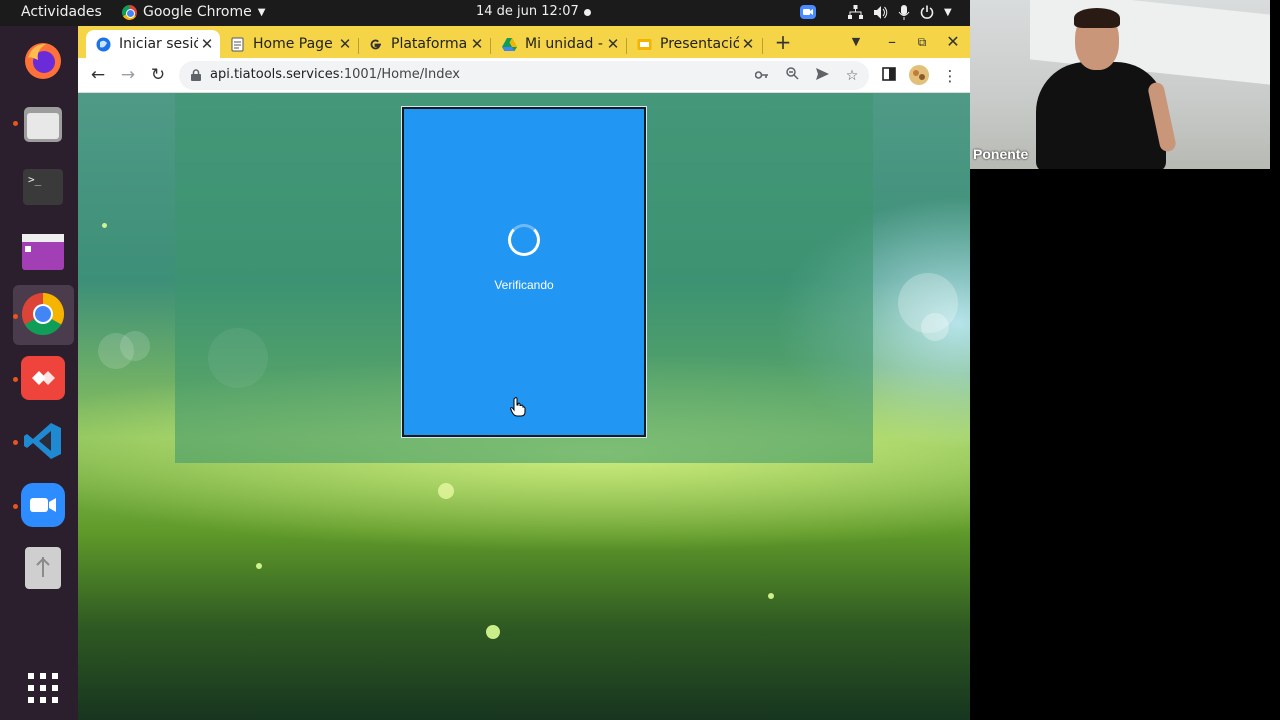 The height and width of the screenshot is (720, 1280). What do you see at coordinates (103, 44) in the screenshot?
I see `tiatools-icon` at bounding box center [103, 44].